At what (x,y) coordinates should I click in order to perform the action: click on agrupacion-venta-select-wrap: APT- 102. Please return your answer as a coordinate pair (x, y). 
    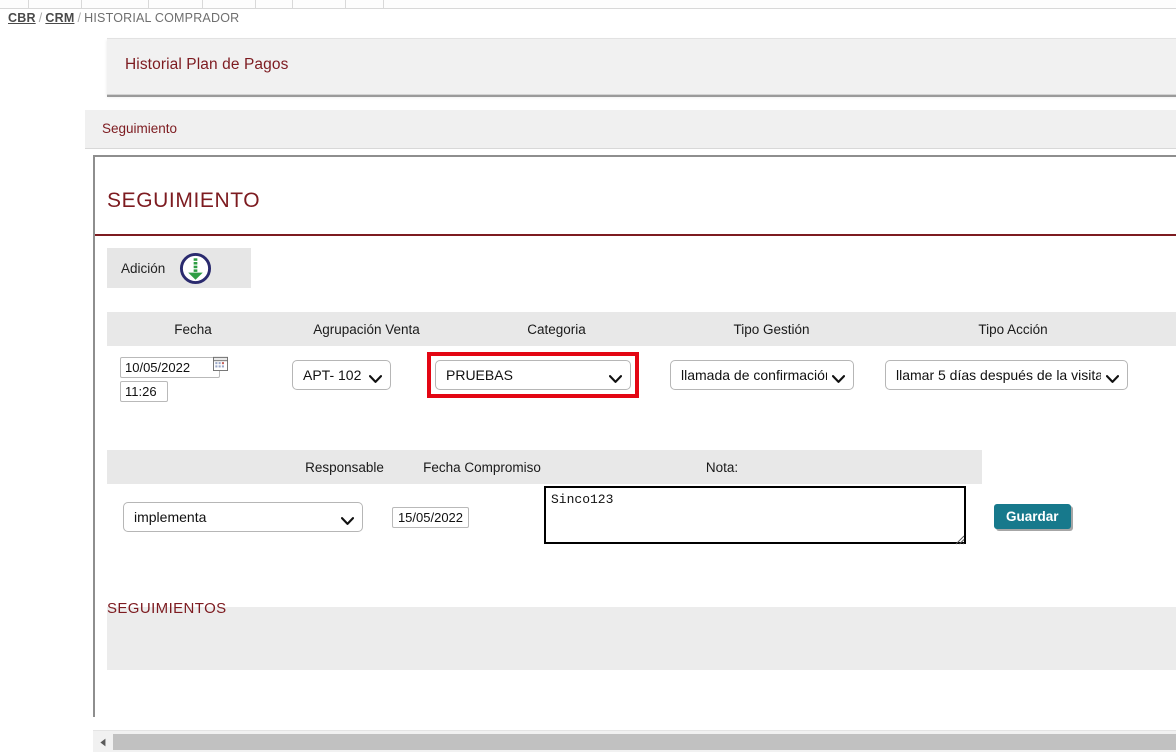
    Looking at the image, I should click on (341, 375).